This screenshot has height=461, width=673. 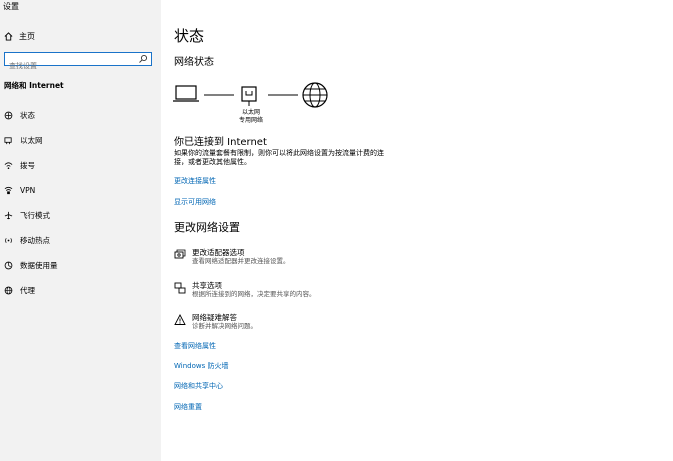 I want to click on network-reset-link: 网络重置, so click(x=188, y=407).